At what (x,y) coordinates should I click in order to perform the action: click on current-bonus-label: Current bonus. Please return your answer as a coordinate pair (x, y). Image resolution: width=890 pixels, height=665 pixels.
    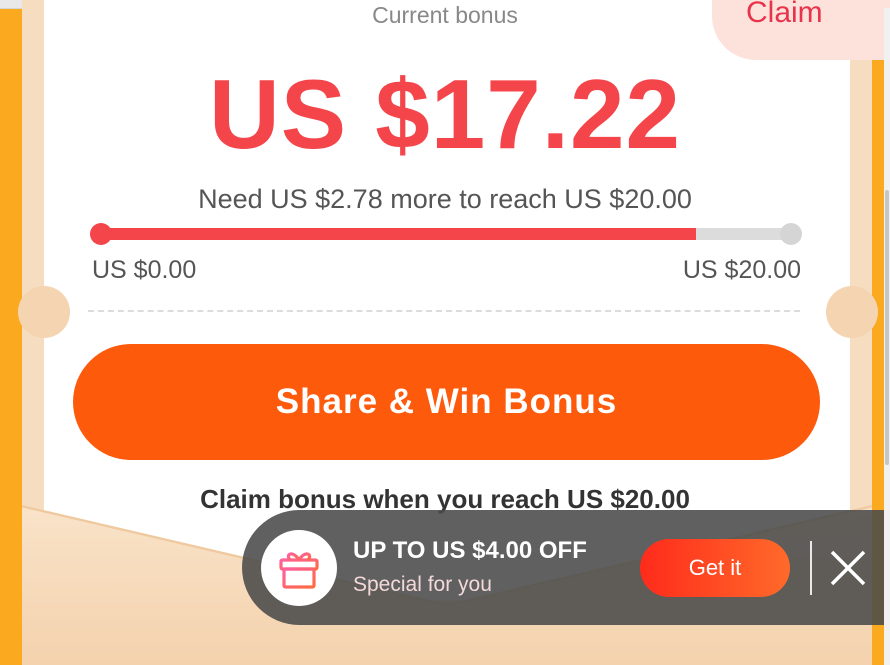
    Looking at the image, I should click on (445, 15).